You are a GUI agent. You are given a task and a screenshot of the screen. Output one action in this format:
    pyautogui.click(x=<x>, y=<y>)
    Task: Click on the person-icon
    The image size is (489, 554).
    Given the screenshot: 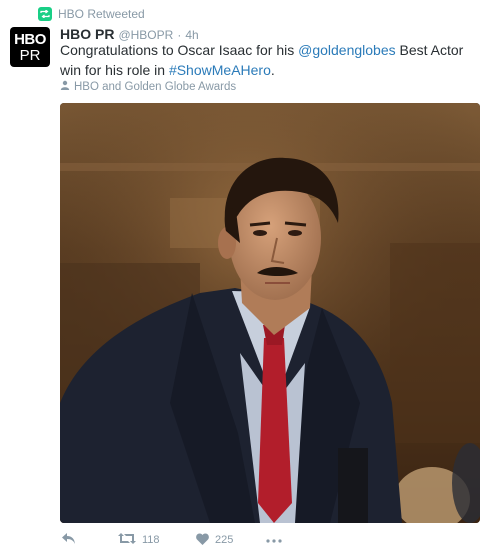 What is the action you would take?
    pyautogui.click(x=65, y=86)
    